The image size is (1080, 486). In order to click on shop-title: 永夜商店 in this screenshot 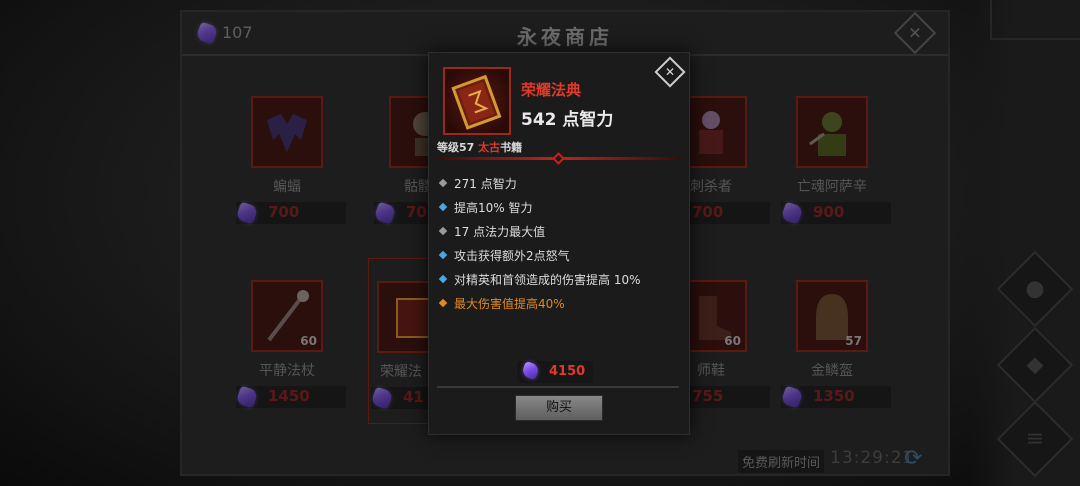, I will do `click(565, 37)`.